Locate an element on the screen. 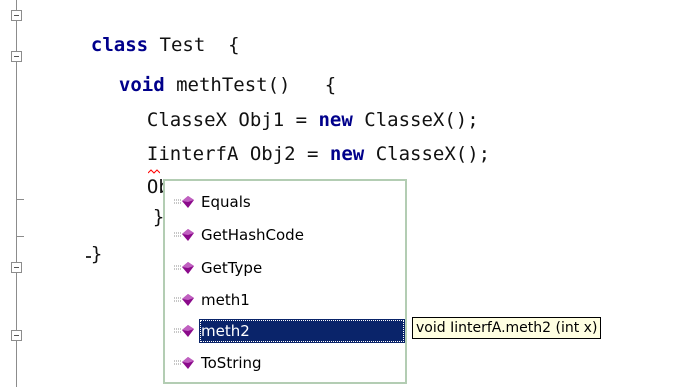 This screenshot has height=387, width=674. error-squiggle is located at coordinates (154, 171).